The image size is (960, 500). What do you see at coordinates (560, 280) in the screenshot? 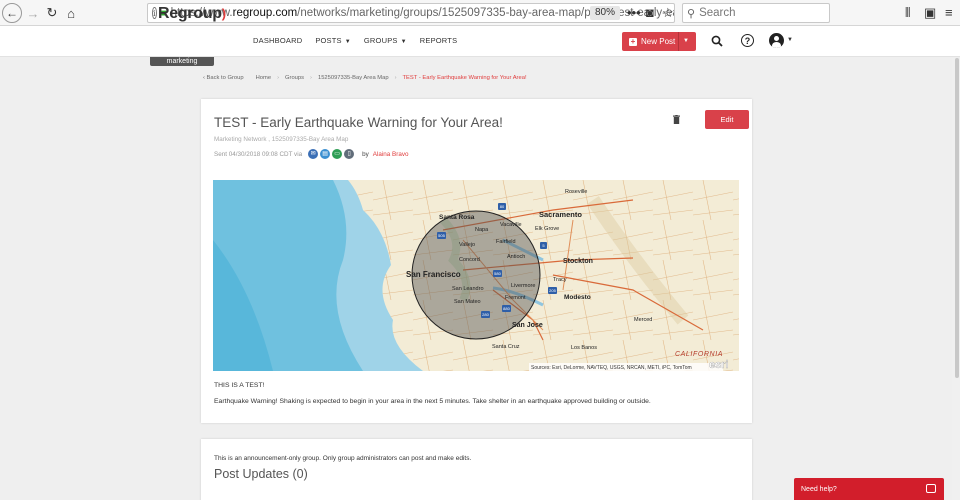
I see `map-label: Tracy` at bounding box center [560, 280].